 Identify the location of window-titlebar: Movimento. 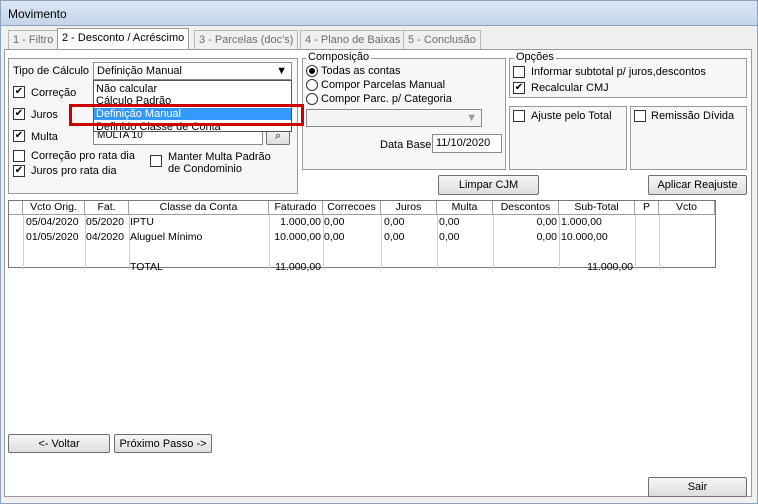
(379, 13).